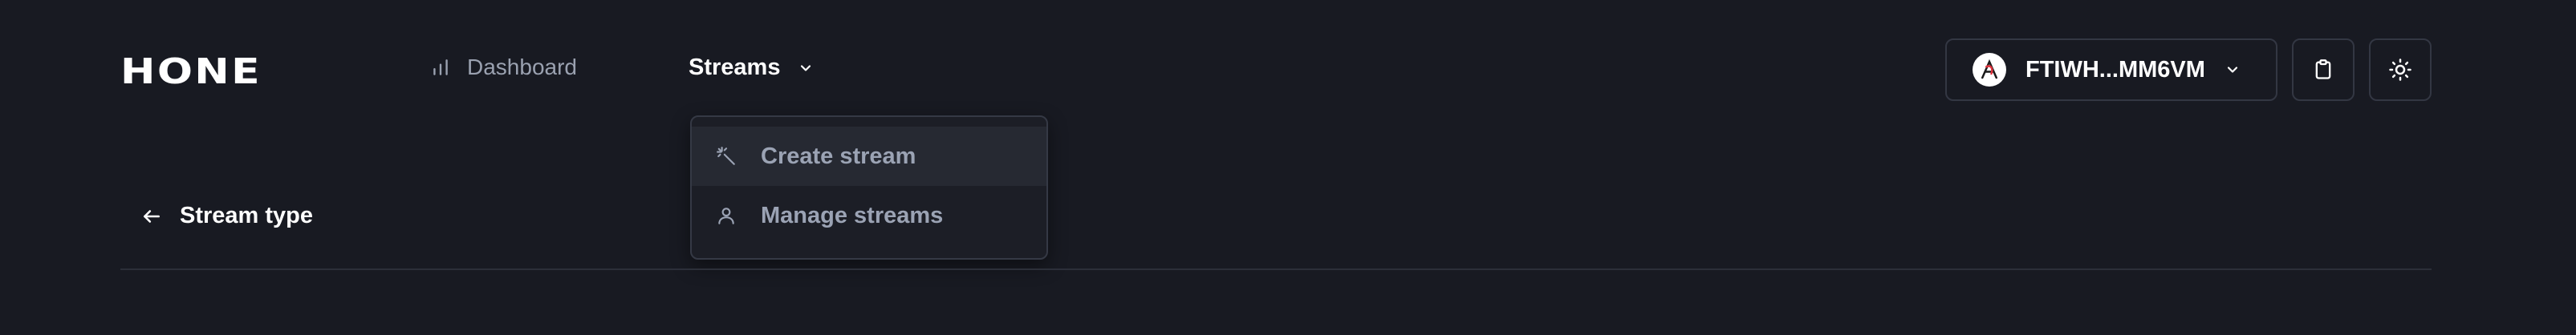 The width and height of the screenshot is (2576, 335). What do you see at coordinates (726, 156) in the screenshot?
I see `magic-wand-icon` at bounding box center [726, 156].